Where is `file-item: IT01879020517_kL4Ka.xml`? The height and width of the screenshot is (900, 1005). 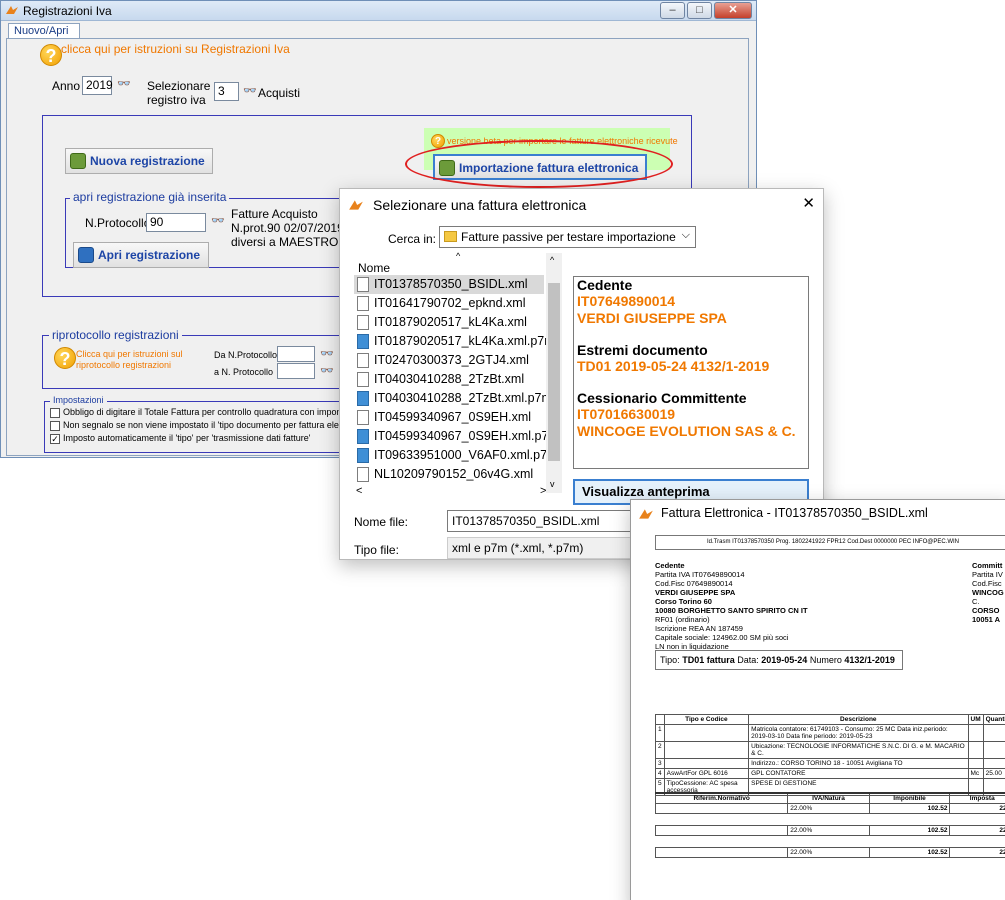
file-item: IT01879020517_kL4Ka.xml is located at coordinates (449, 322).